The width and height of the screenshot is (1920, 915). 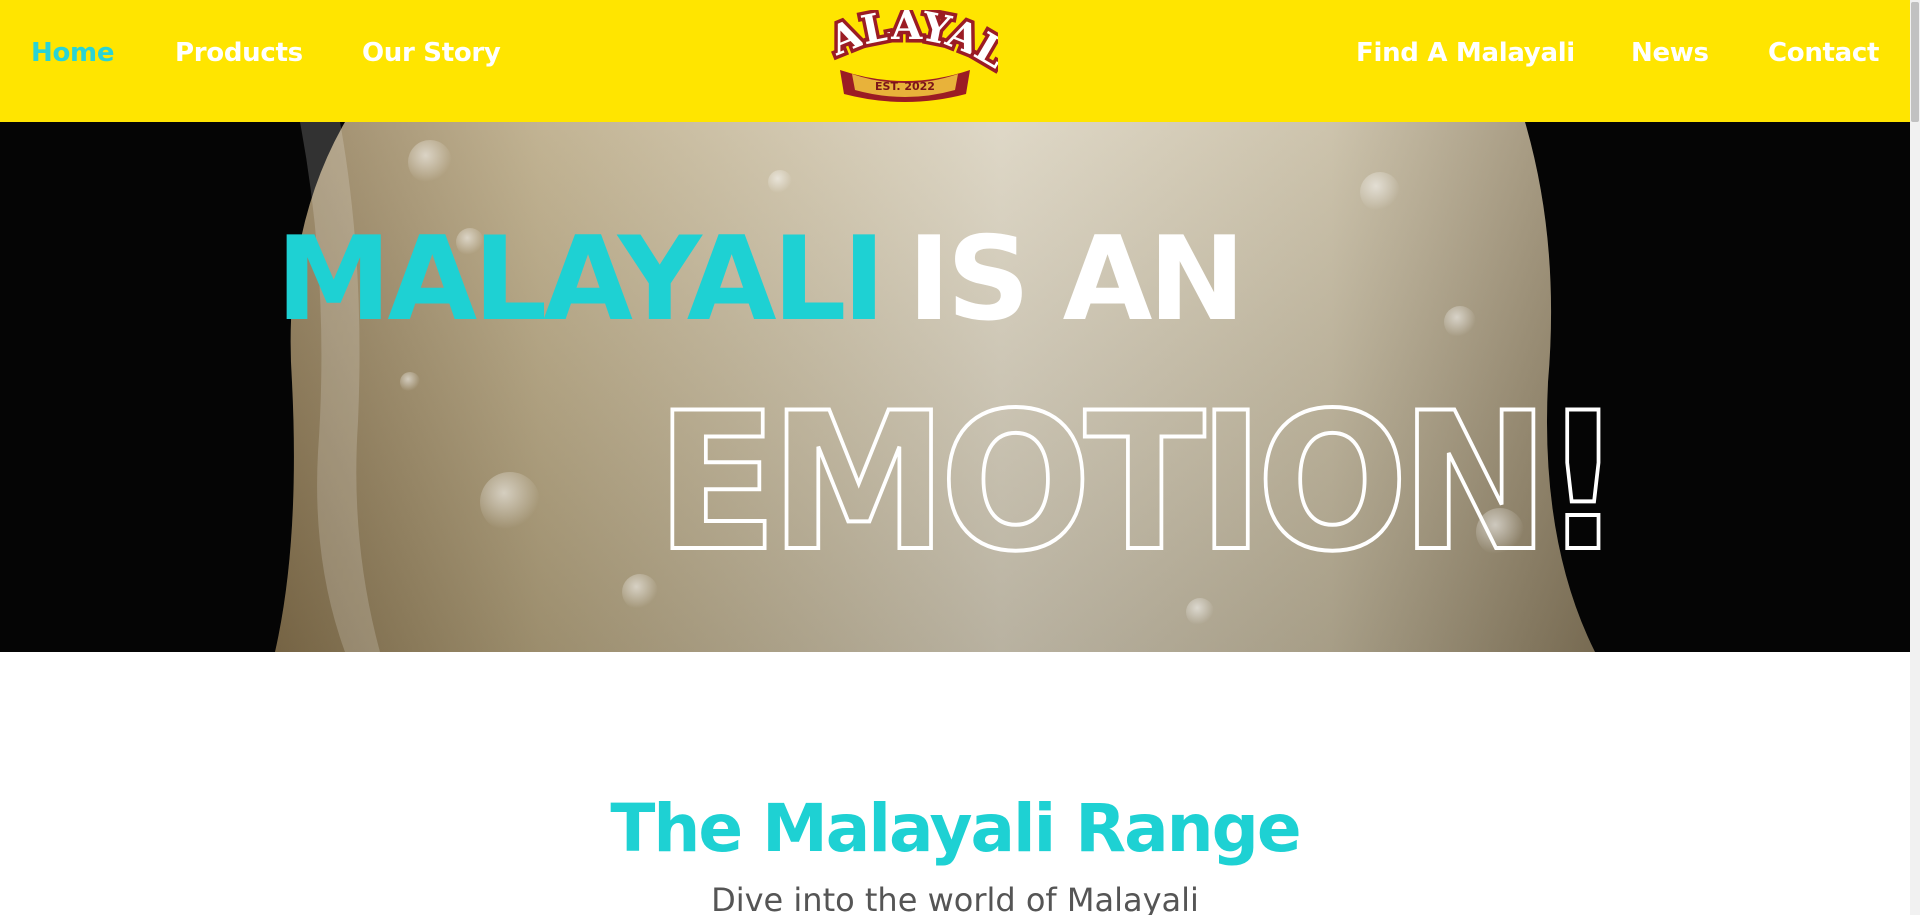 I want to click on logo-tagline: EST. 2022, so click(x=905, y=86).